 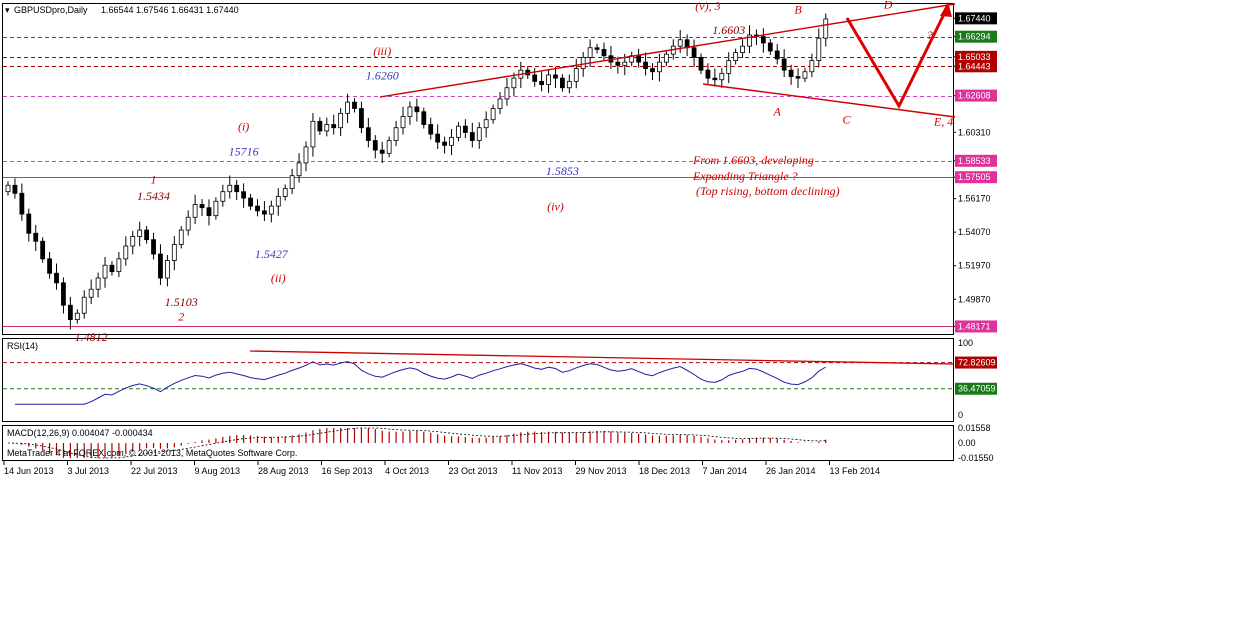 I want to click on price-tag-label: 1.66294, so click(x=974, y=37).